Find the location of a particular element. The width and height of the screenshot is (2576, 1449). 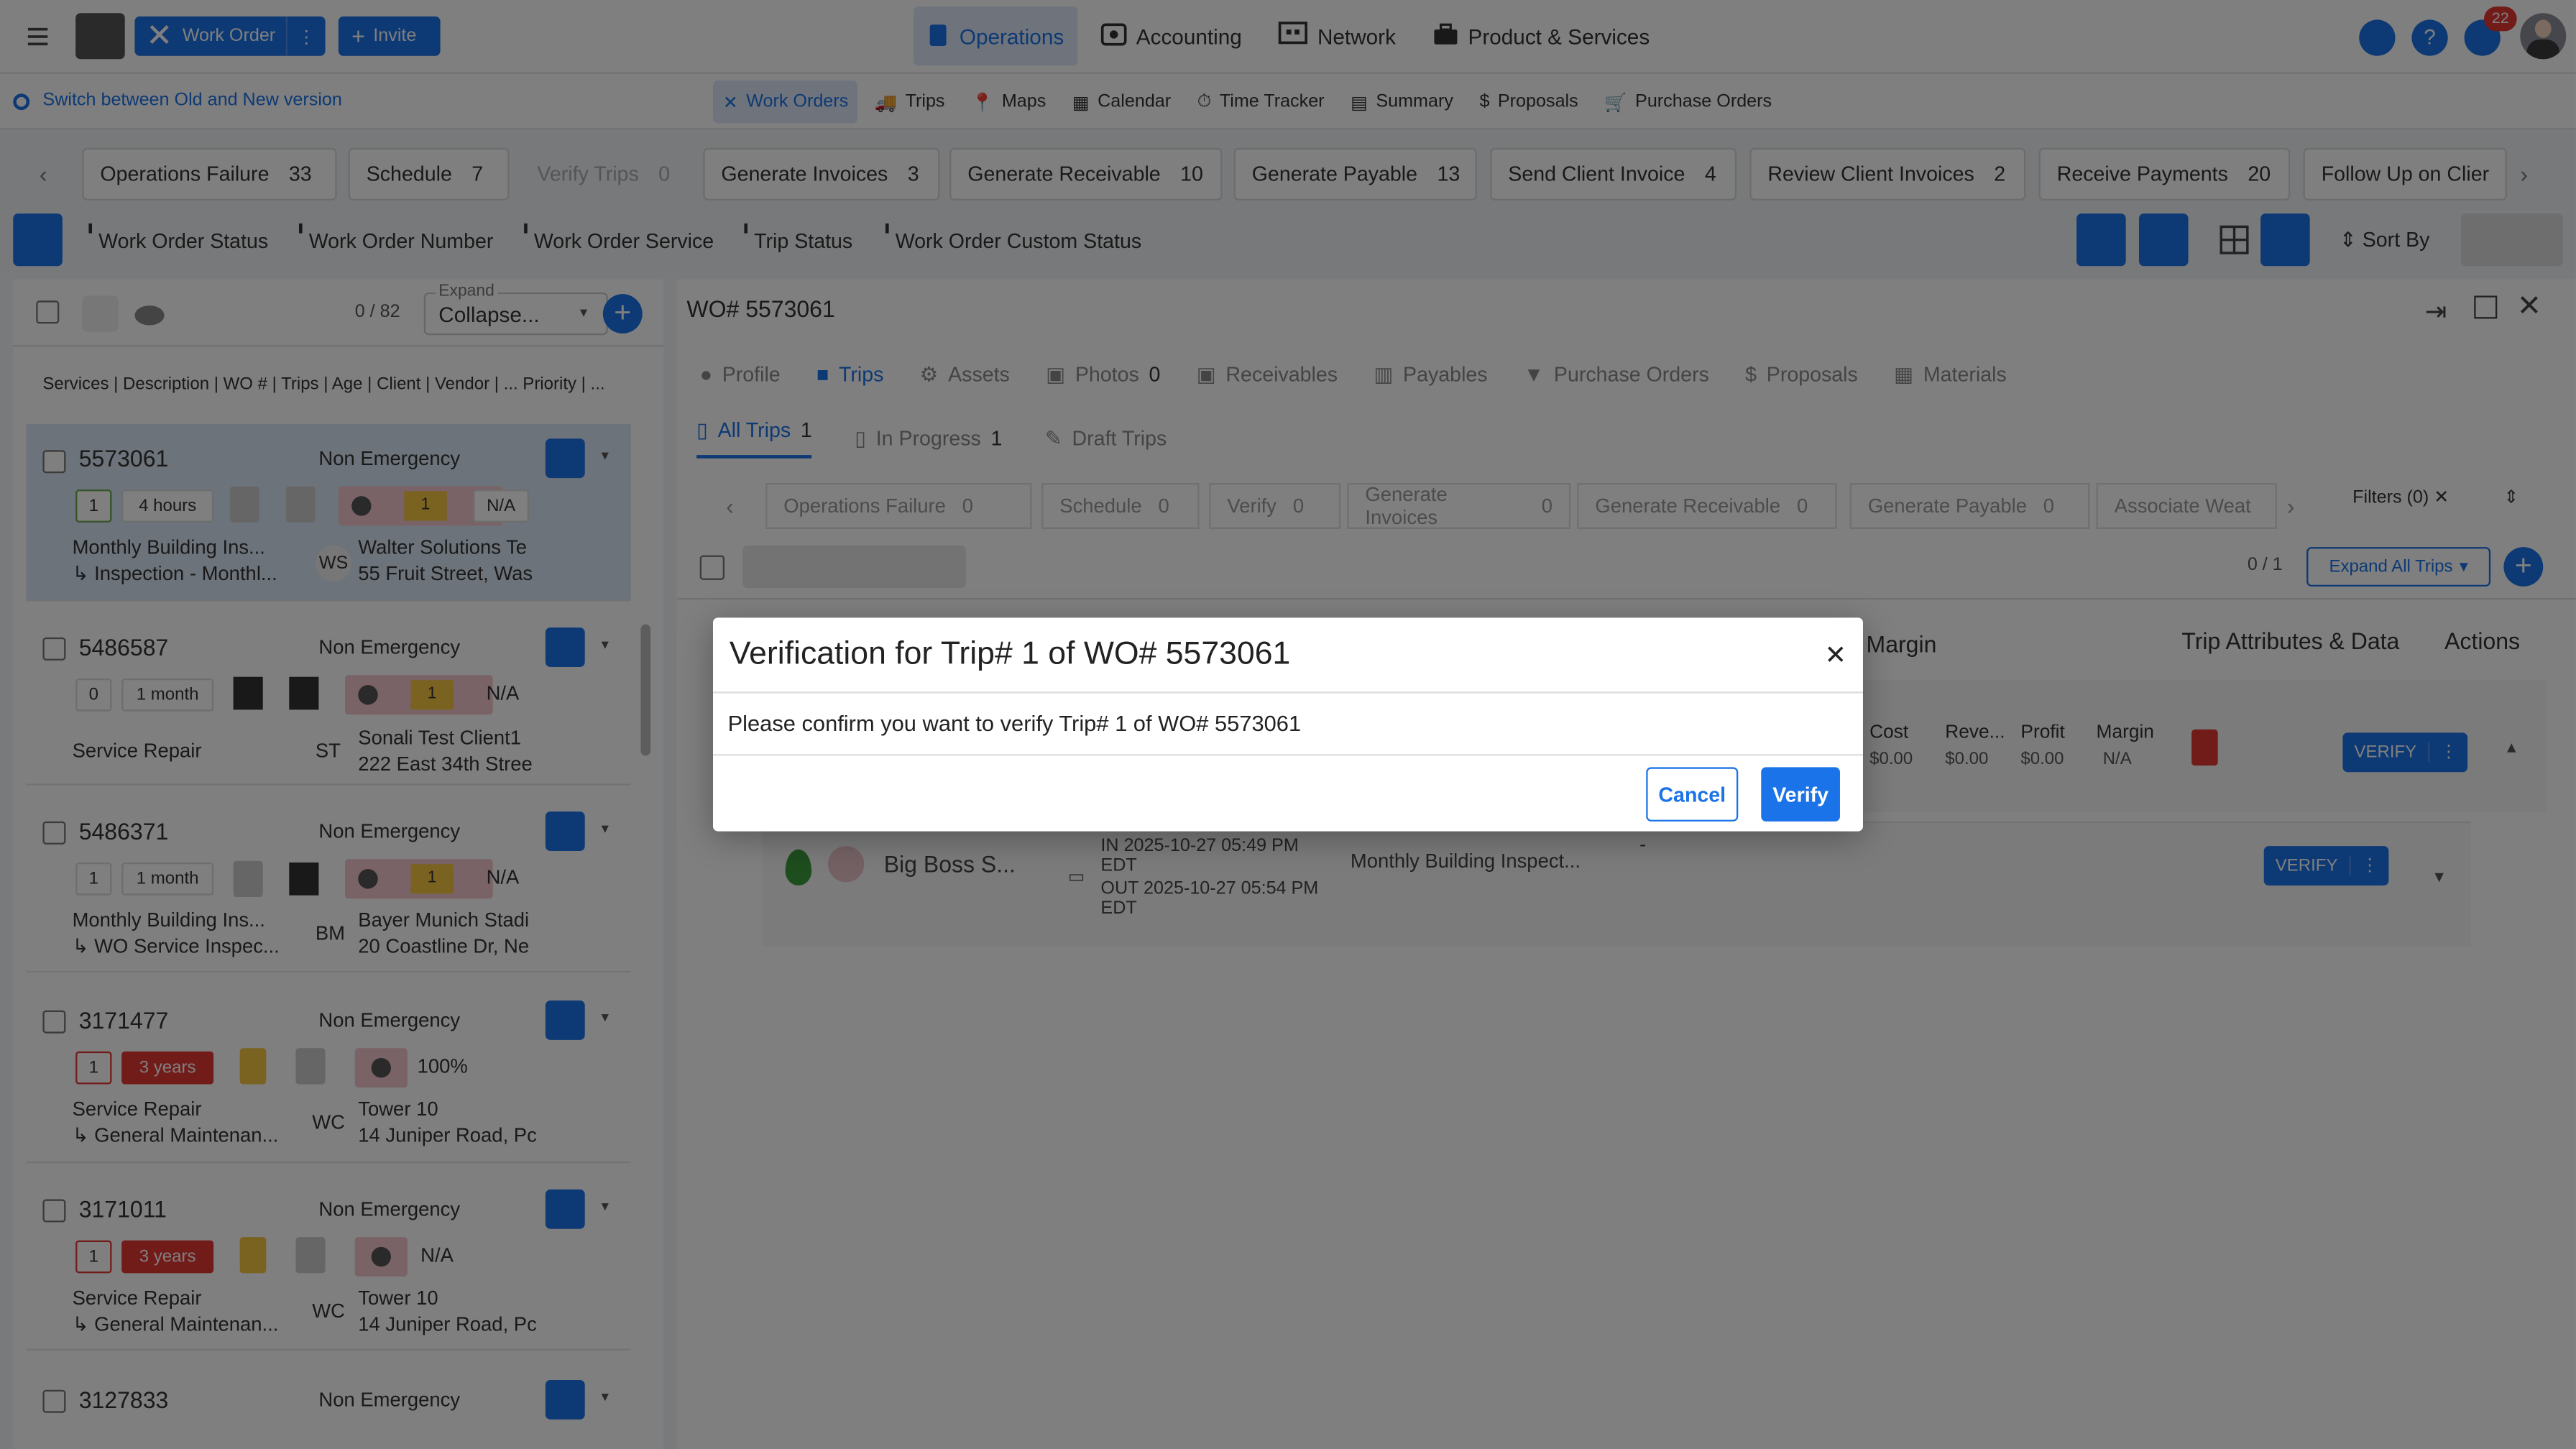

verify-button: Verify is located at coordinates (1800, 794).